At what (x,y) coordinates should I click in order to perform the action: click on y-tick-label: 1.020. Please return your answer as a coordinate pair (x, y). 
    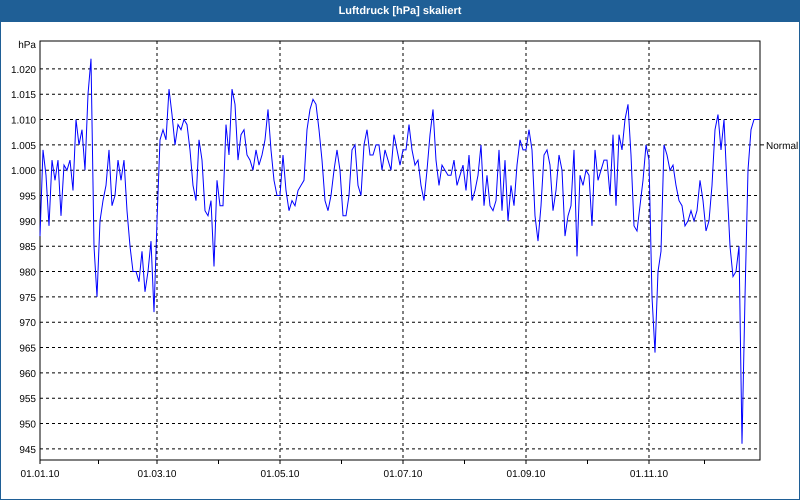
    Looking at the image, I should click on (23, 70).